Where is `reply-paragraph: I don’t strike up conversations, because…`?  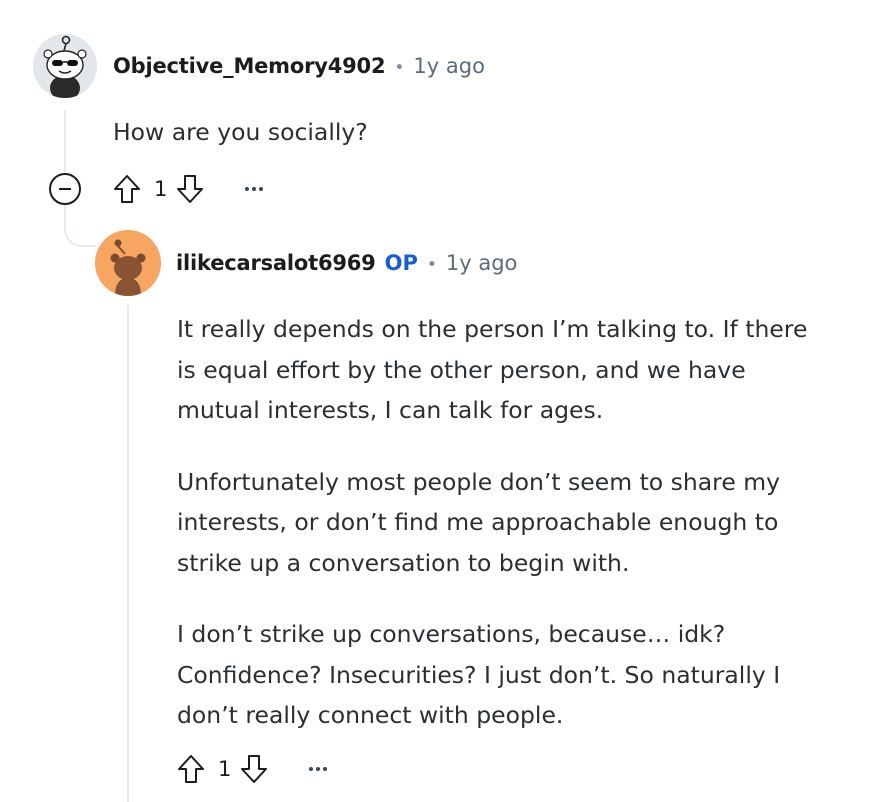 reply-paragraph: I don’t strike up conversations, because… is located at coordinates (479, 674).